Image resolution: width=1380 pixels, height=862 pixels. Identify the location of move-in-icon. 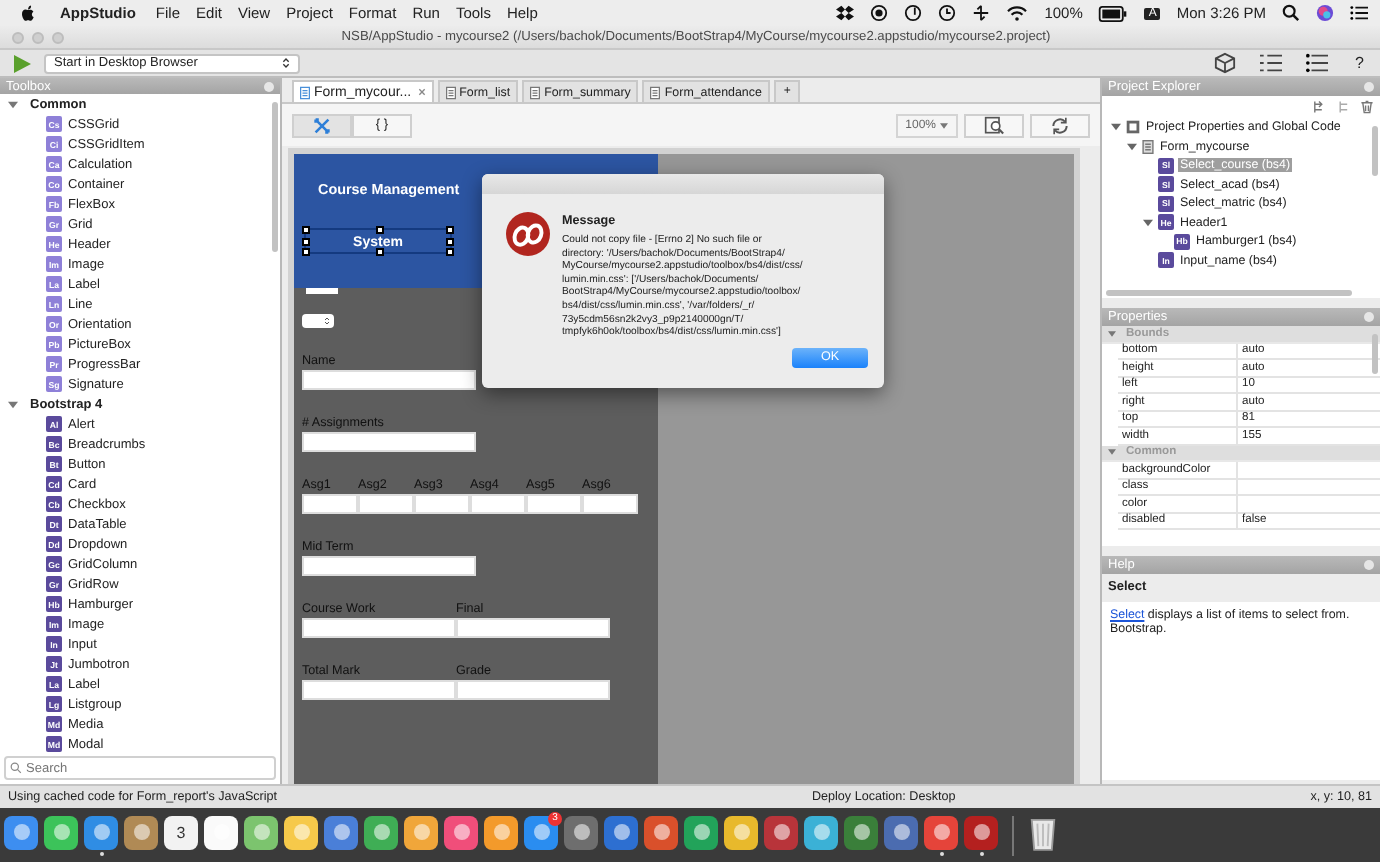
(1319, 107).